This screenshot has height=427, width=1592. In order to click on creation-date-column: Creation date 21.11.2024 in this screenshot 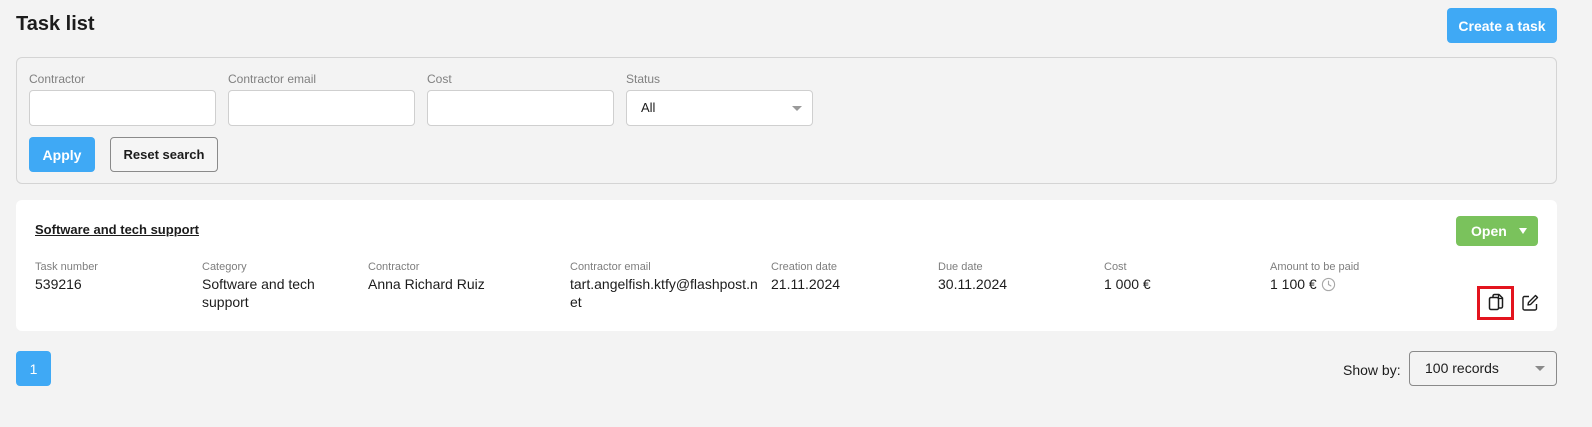, I will do `click(846, 277)`.